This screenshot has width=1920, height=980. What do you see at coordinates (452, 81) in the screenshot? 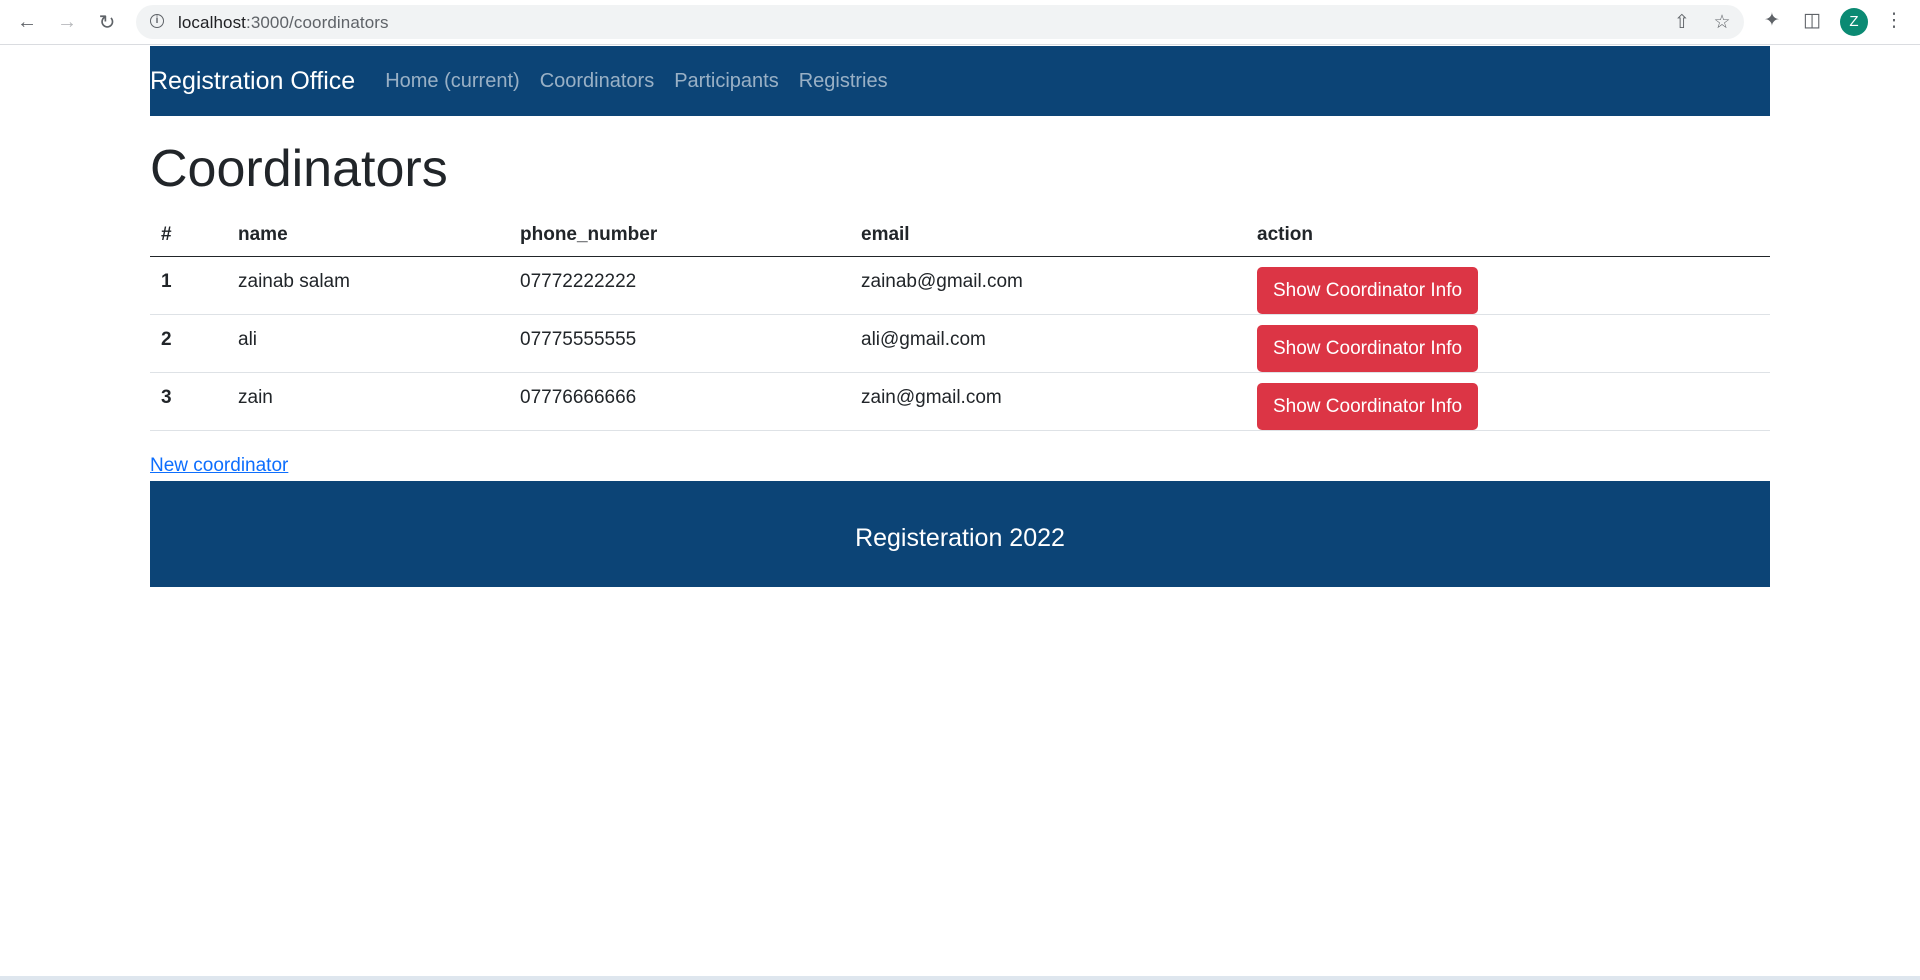
I see `nav-link-home: Home (current)` at bounding box center [452, 81].